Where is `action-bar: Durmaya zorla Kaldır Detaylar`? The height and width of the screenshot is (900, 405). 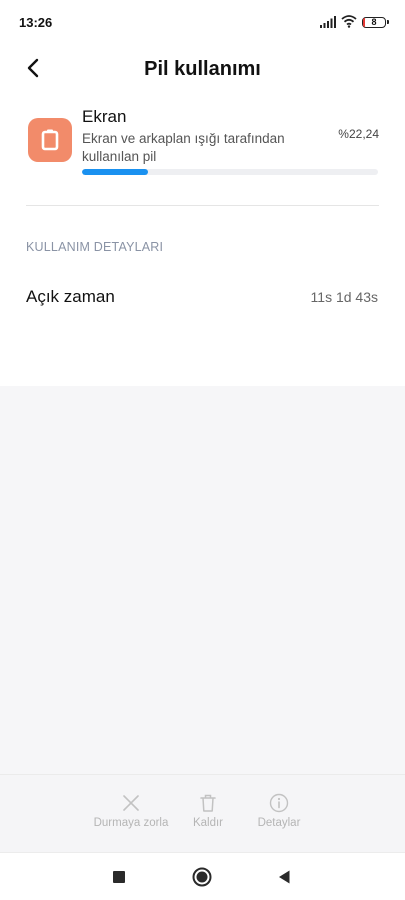
action-bar: Durmaya zorla Kaldır Detaylar is located at coordinates (202, 813).